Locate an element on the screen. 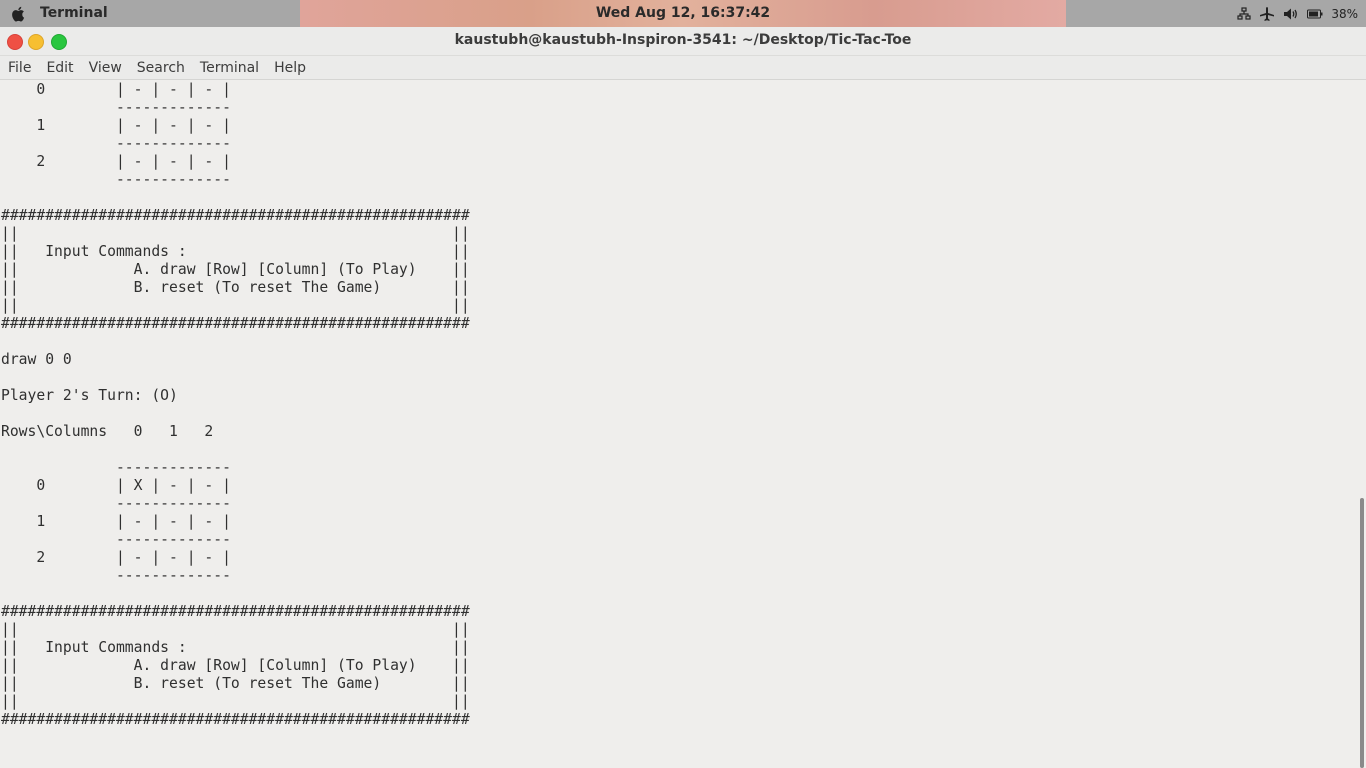  terminal-scrollbar is located at coordinates (1361, 424).